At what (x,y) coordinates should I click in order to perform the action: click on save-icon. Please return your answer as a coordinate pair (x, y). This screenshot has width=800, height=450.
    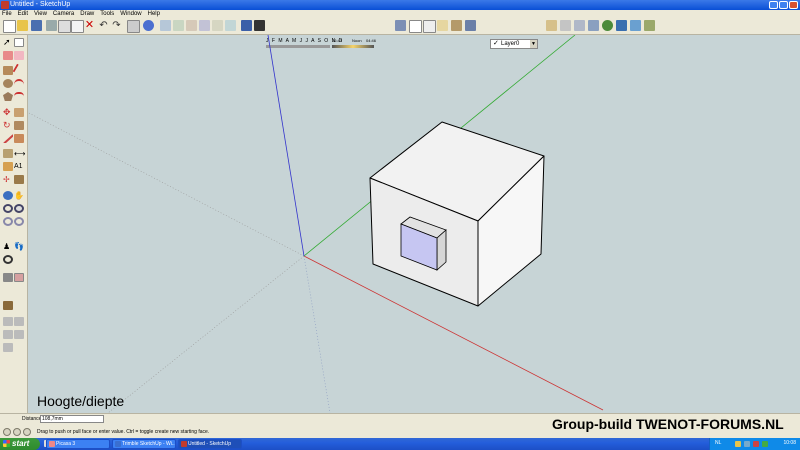
    Looking at the image, I should click on (36, 25).